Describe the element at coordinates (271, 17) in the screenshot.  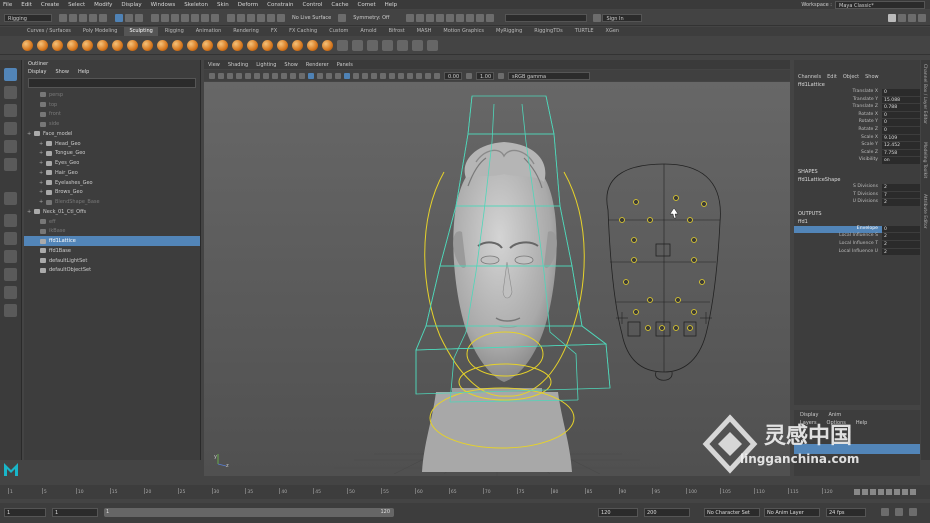
I see `snap-surface-icon` at that location.